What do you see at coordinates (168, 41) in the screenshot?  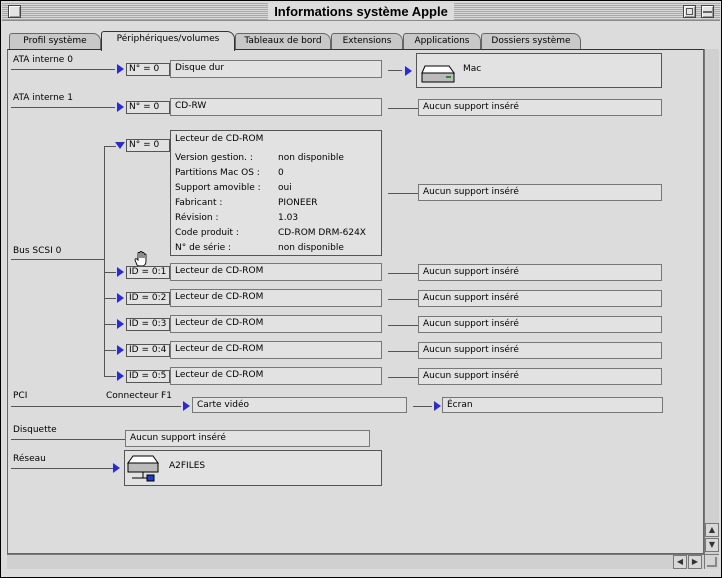 I see `tab-peripheriques-volumes: Périphériques/volumes` at bounding box center [168, 41].